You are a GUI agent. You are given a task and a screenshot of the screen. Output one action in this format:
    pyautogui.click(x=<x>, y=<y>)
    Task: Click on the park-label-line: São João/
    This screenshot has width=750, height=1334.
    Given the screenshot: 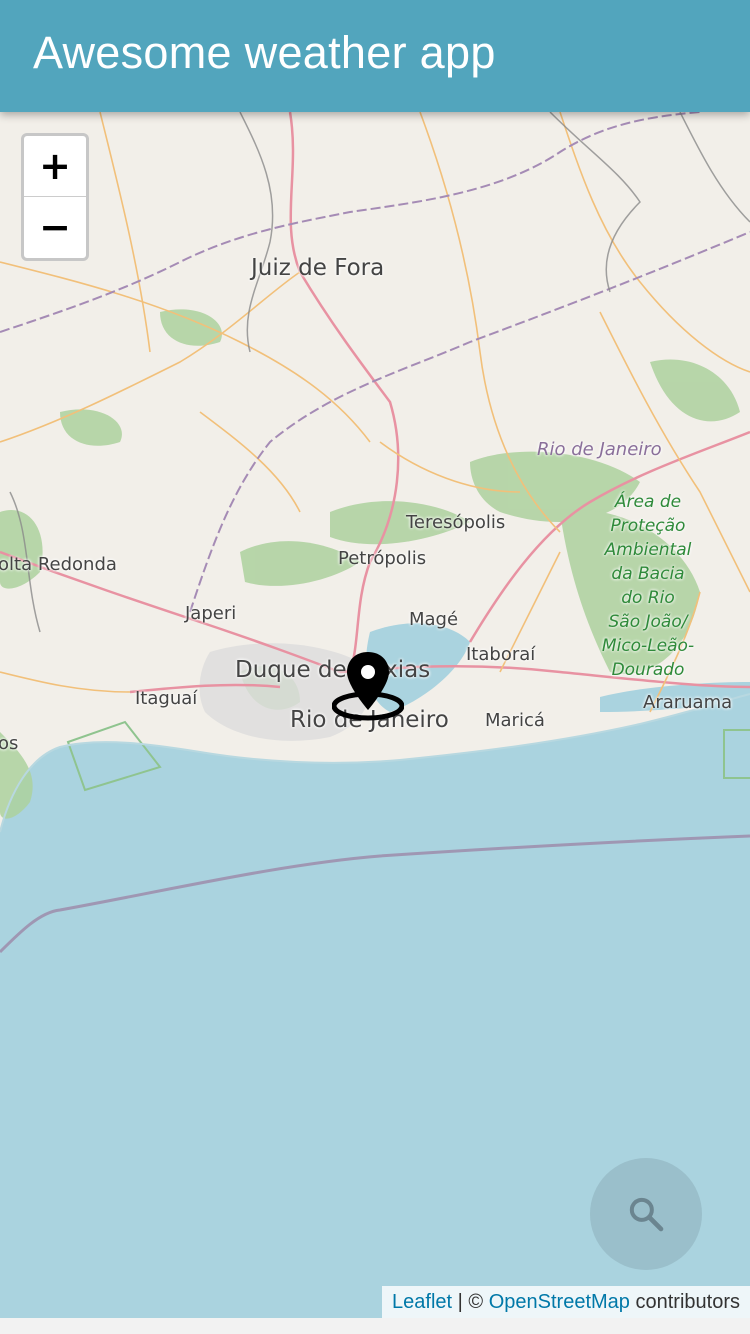 What is the action you would take?
    pyautogui.click(x=648, y=622)
    